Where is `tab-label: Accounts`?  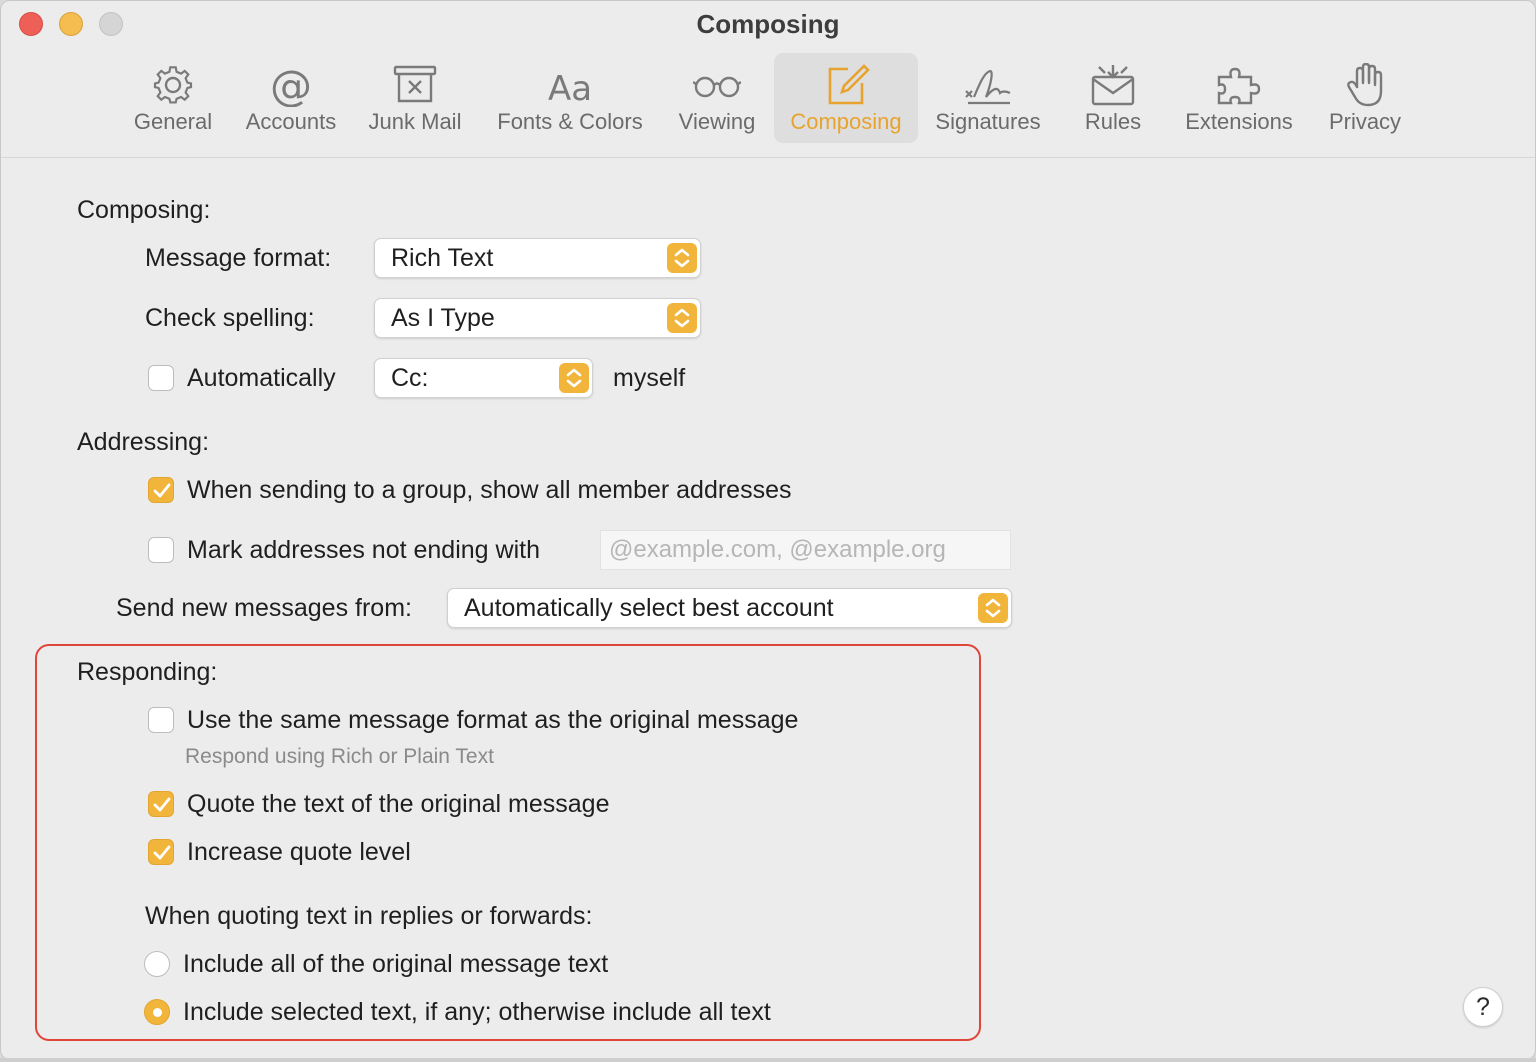 tab-label: Accounts is located at coordinates (291, 121).